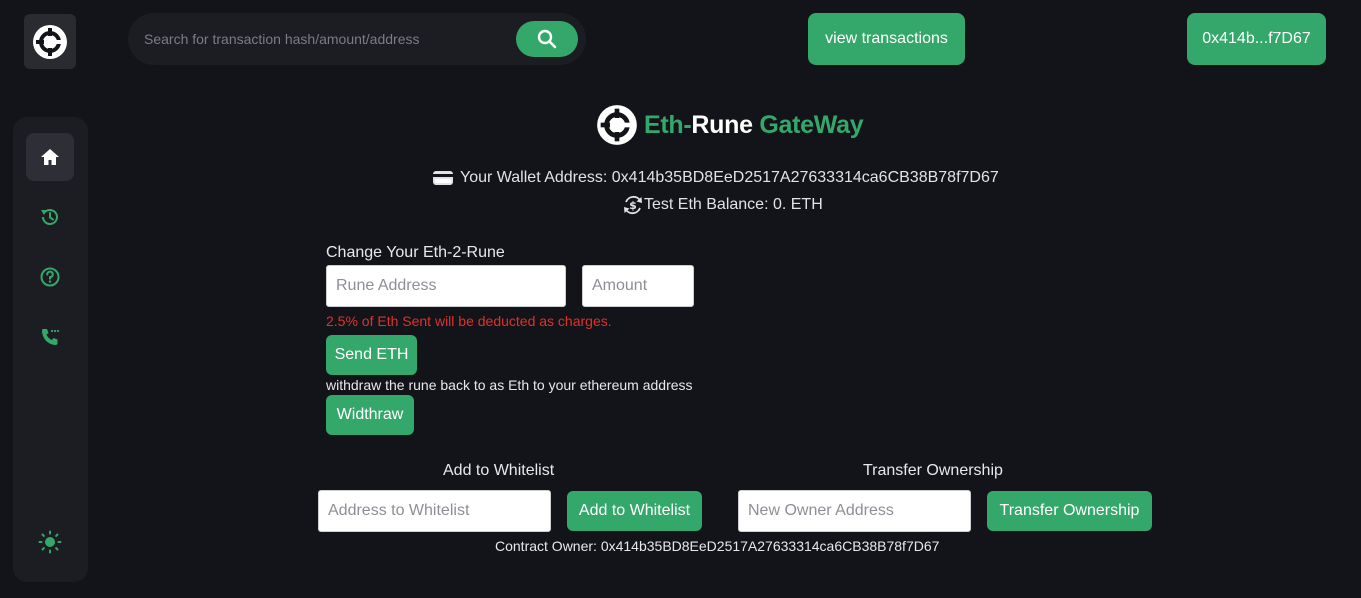 The width and height of the screenshot is (1361, 598). I want to click on search-icon, so click(547, 39).